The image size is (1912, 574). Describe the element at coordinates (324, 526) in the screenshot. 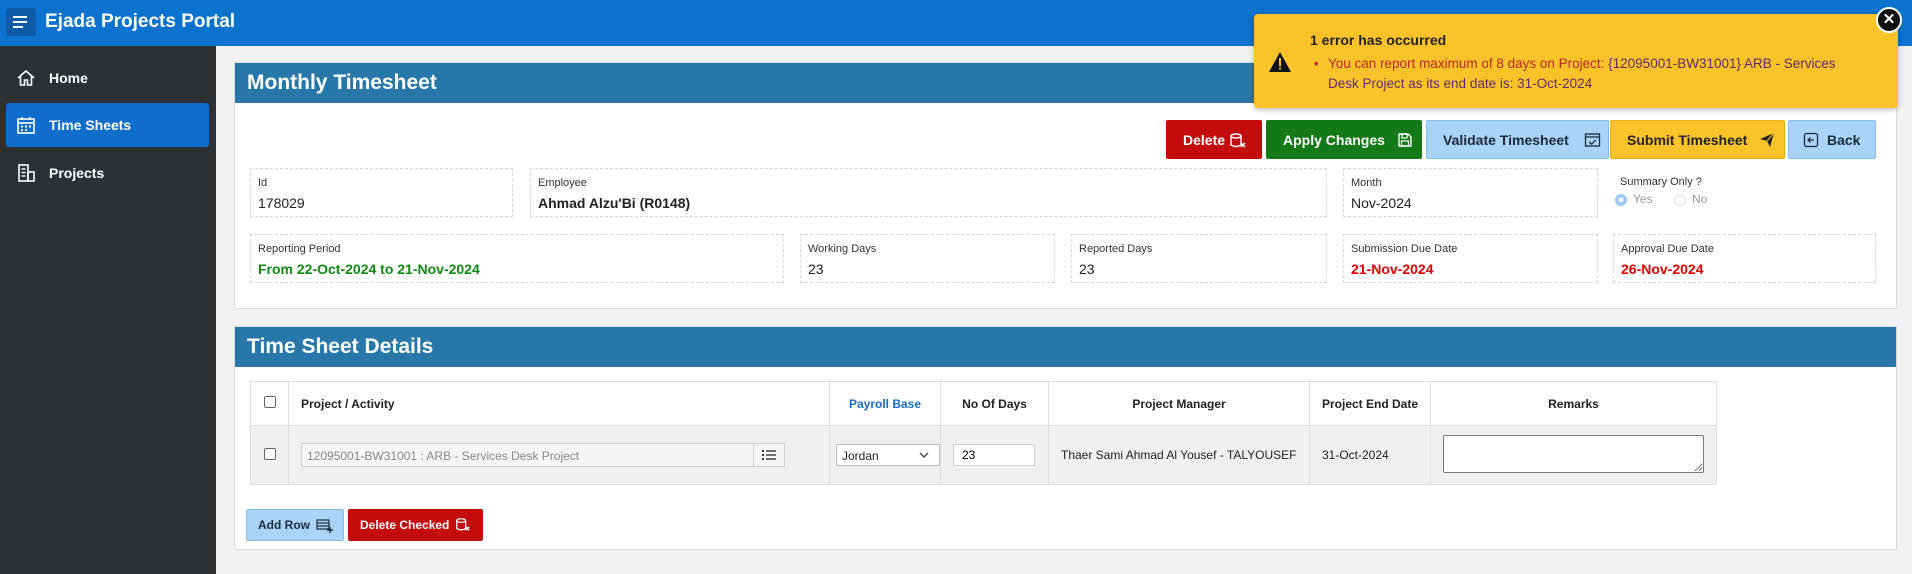

I see `add-row-icon` at that location.